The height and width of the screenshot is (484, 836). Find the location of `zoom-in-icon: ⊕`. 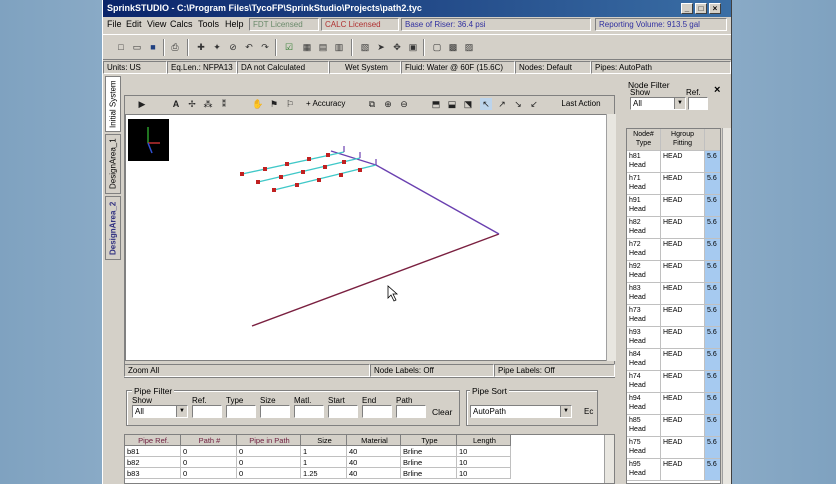

zoom-in-icon: ⊕ is located at coordinates (388, 104).